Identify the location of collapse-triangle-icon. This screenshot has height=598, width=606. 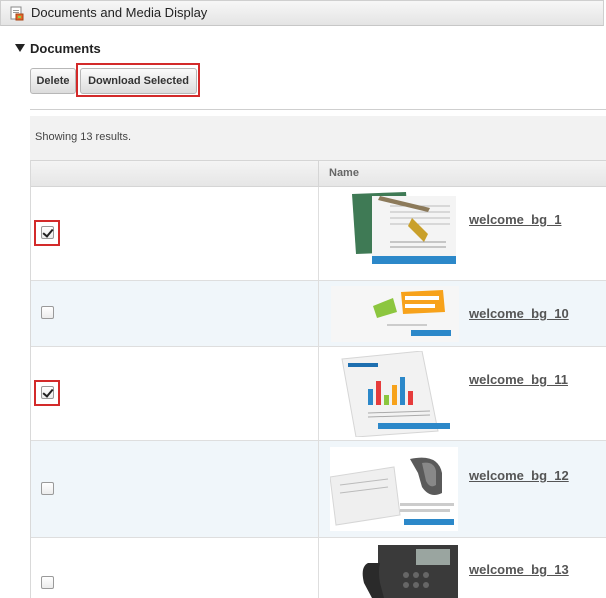
(20, 48).